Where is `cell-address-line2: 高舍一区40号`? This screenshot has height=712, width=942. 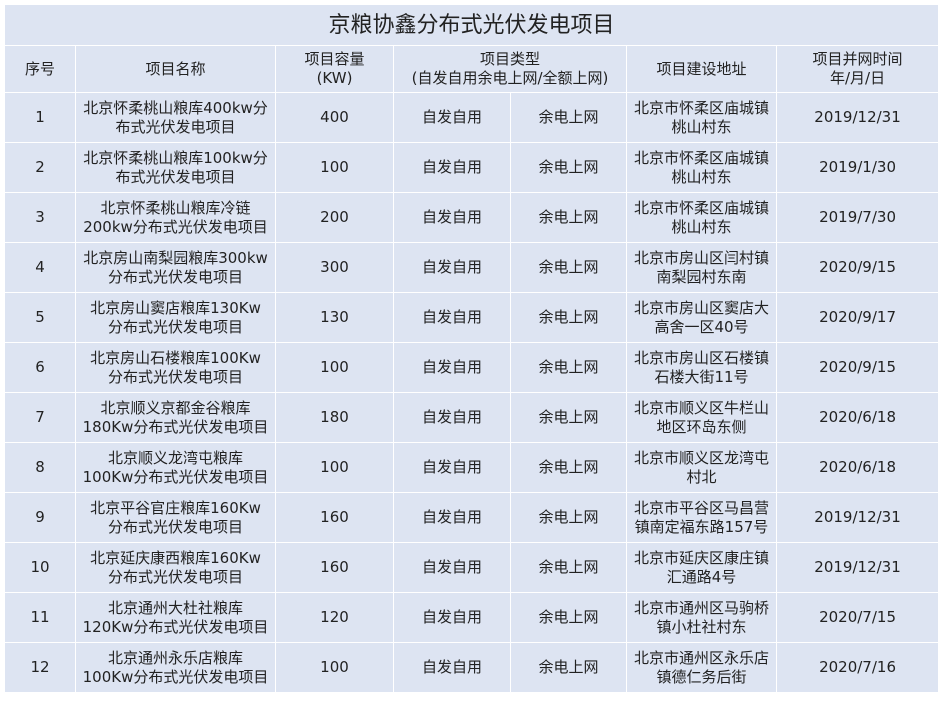 cell-address-line2: 高舍一区40号 is located at coordinates (701, 326).